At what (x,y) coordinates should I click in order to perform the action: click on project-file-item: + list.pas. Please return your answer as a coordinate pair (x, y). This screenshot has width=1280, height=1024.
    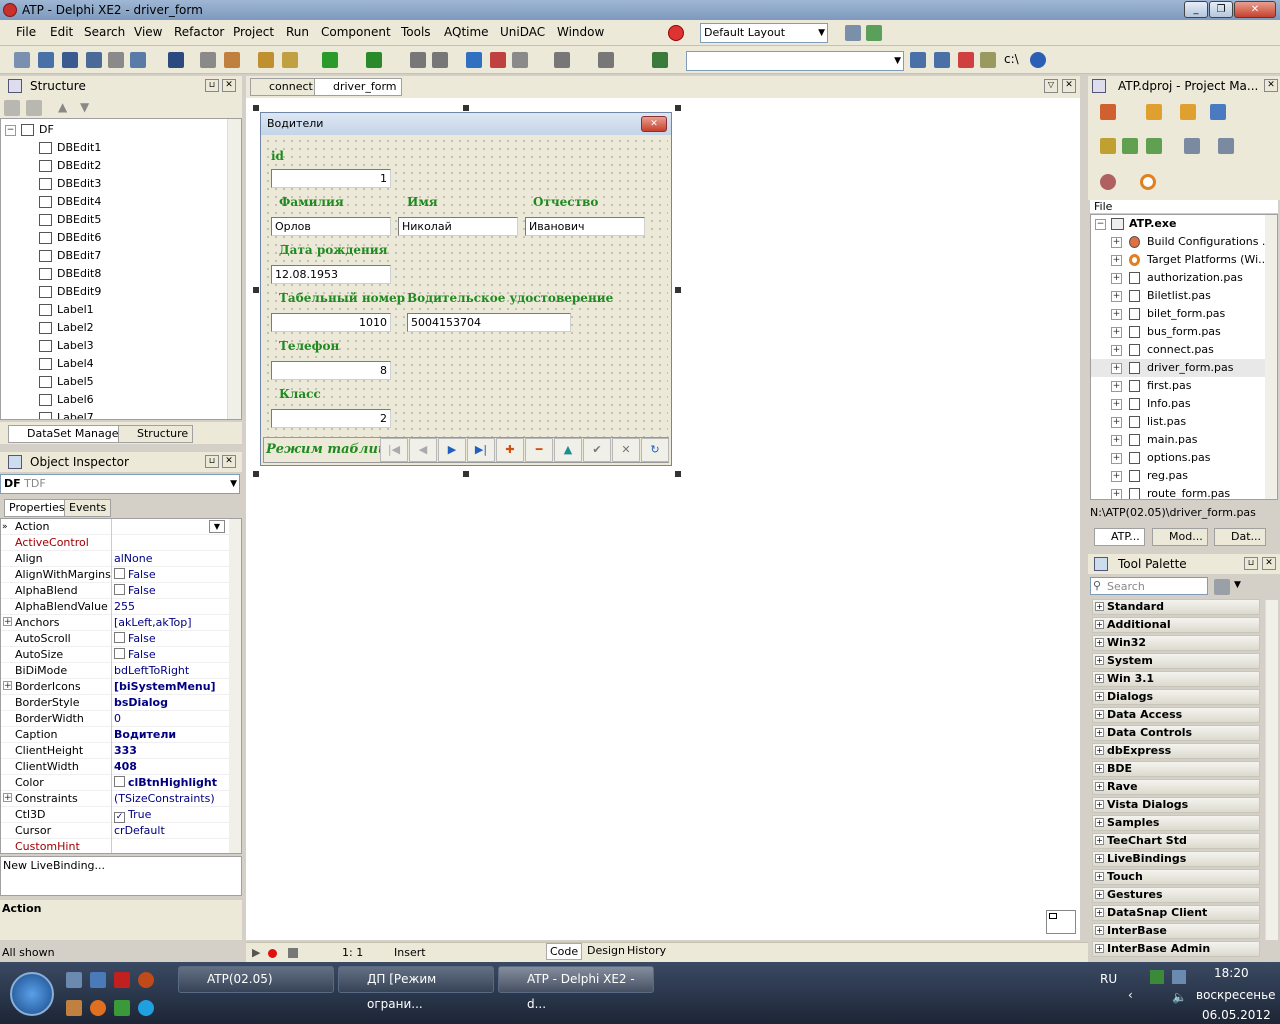
    Looking at the image, I should click on (1178, 422).